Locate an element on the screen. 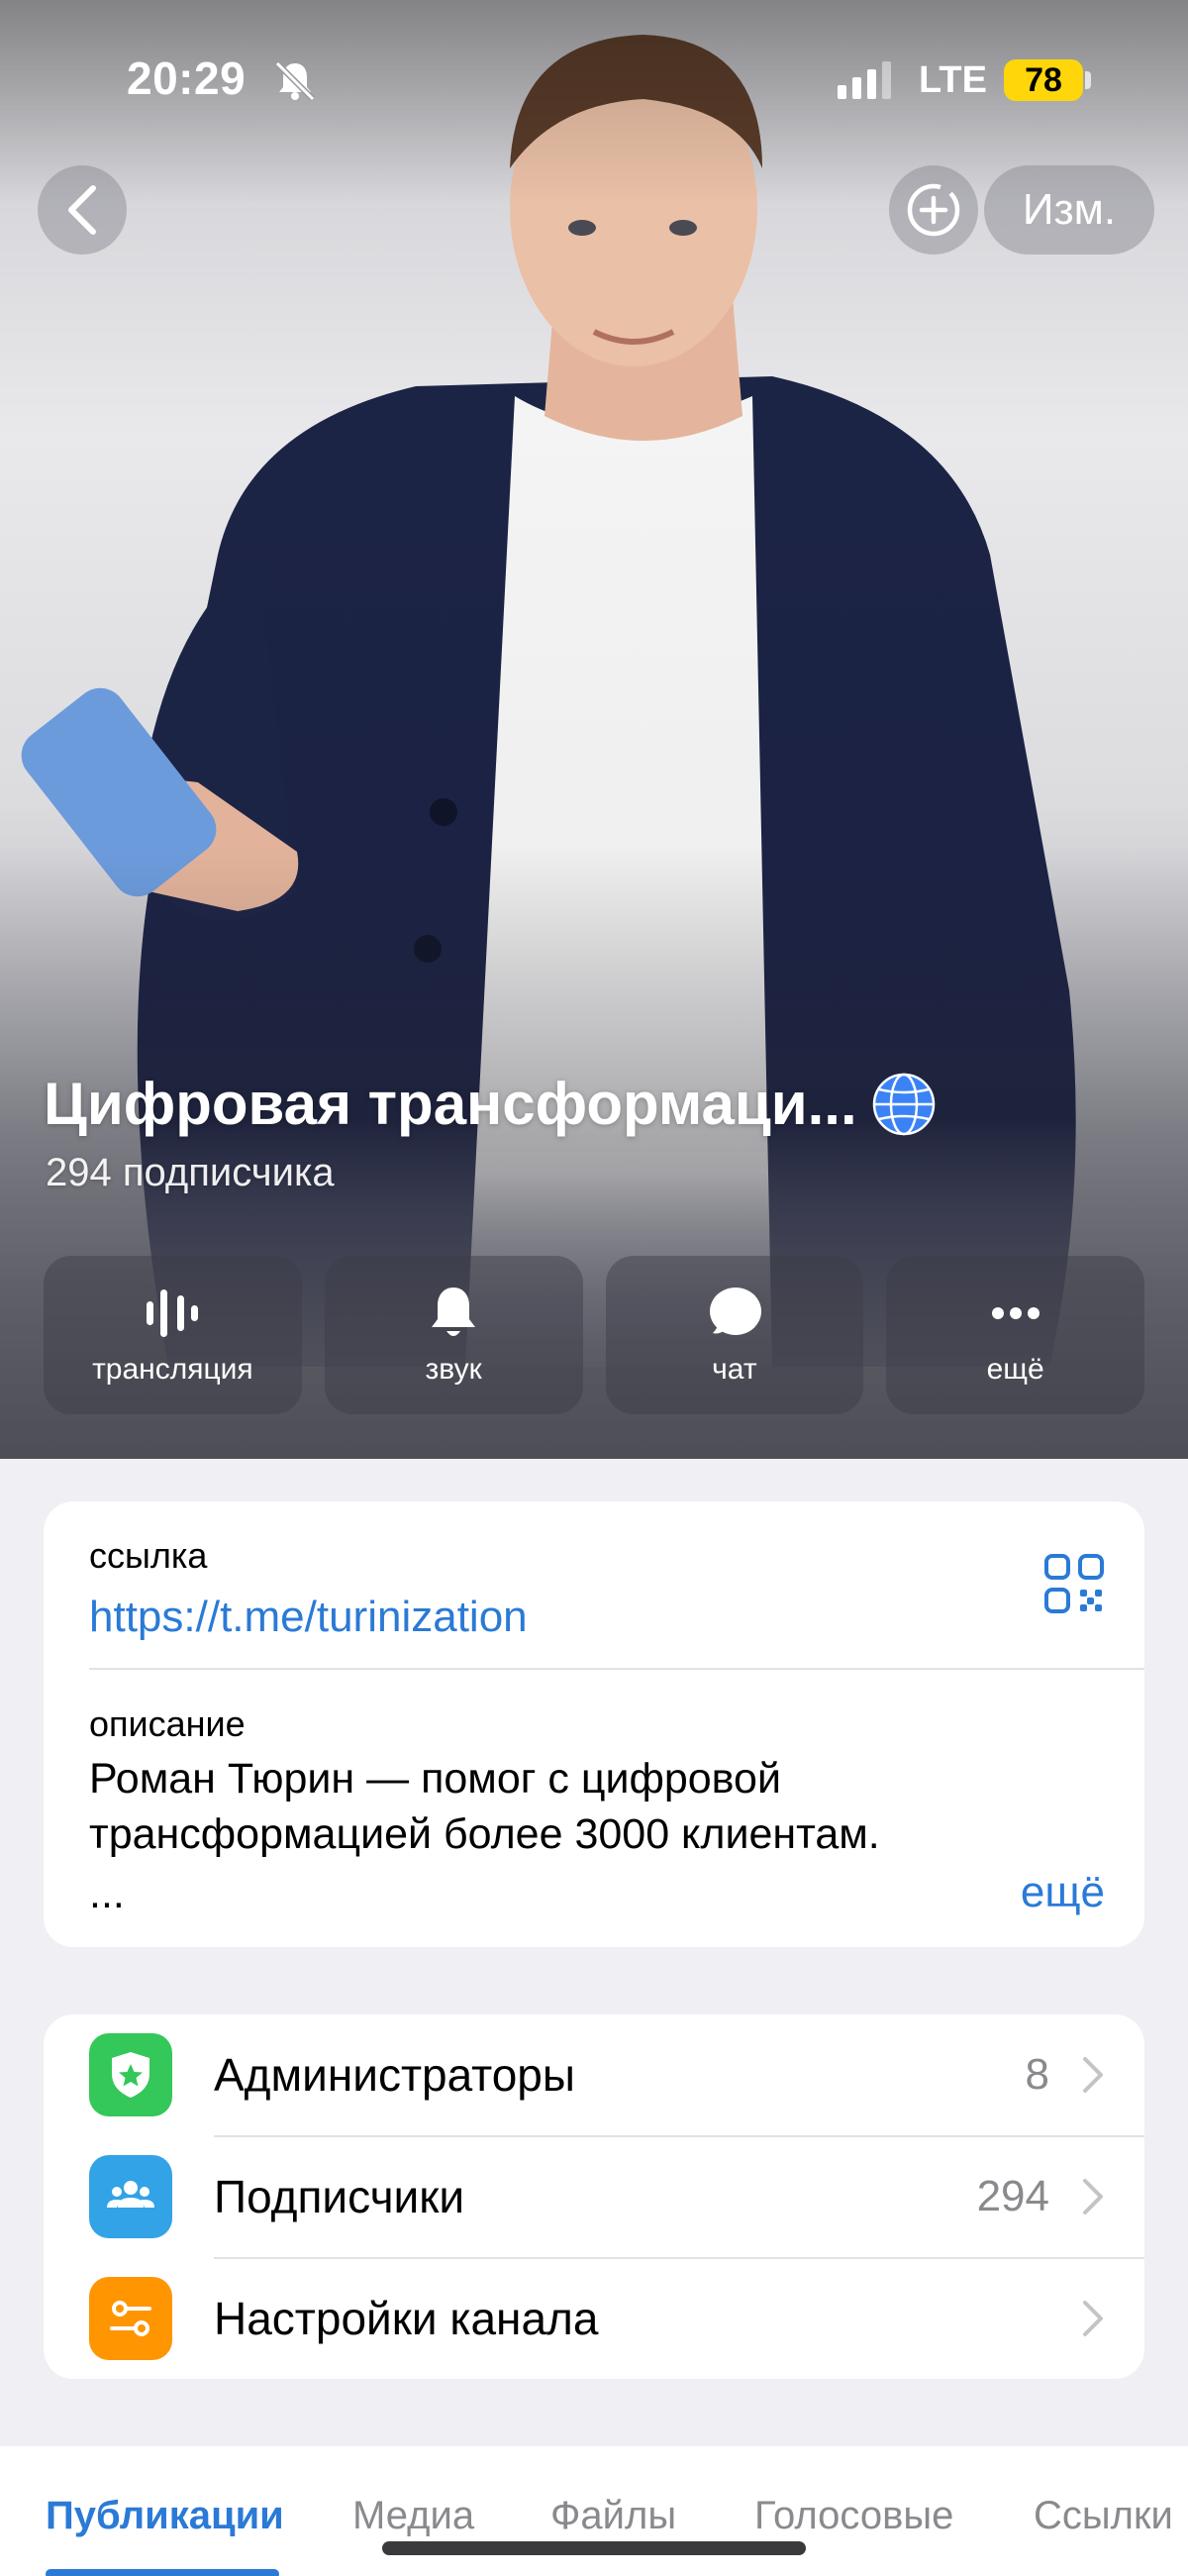 This screenshot has height=2576, width=1188. people-icon is located at coordinates (130, 2194).